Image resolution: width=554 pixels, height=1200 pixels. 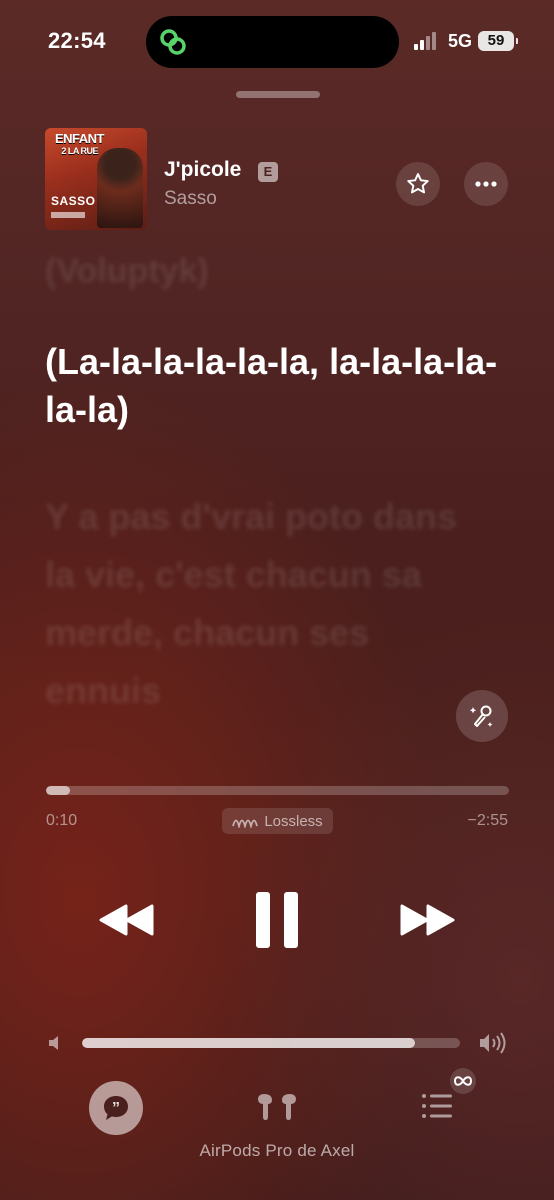 What do you see at coordinates (202, 170) in the screenshot?
I see `song-title: J'picole` at bounding box center [202, 170].